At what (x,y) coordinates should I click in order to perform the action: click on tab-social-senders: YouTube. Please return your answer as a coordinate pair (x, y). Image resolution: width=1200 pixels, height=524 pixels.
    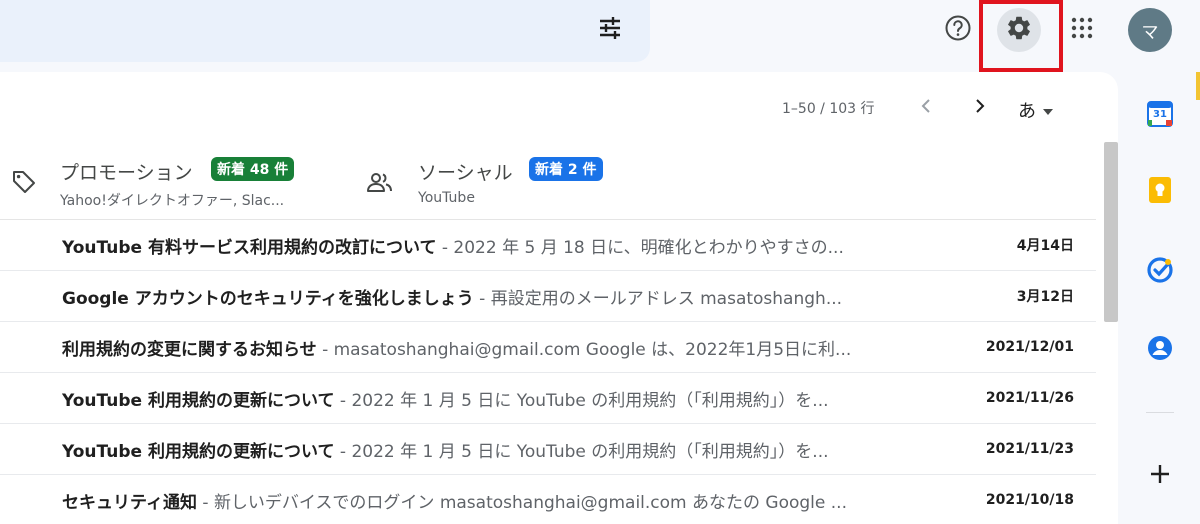
    Looking at the image, I should click on (446, 198).